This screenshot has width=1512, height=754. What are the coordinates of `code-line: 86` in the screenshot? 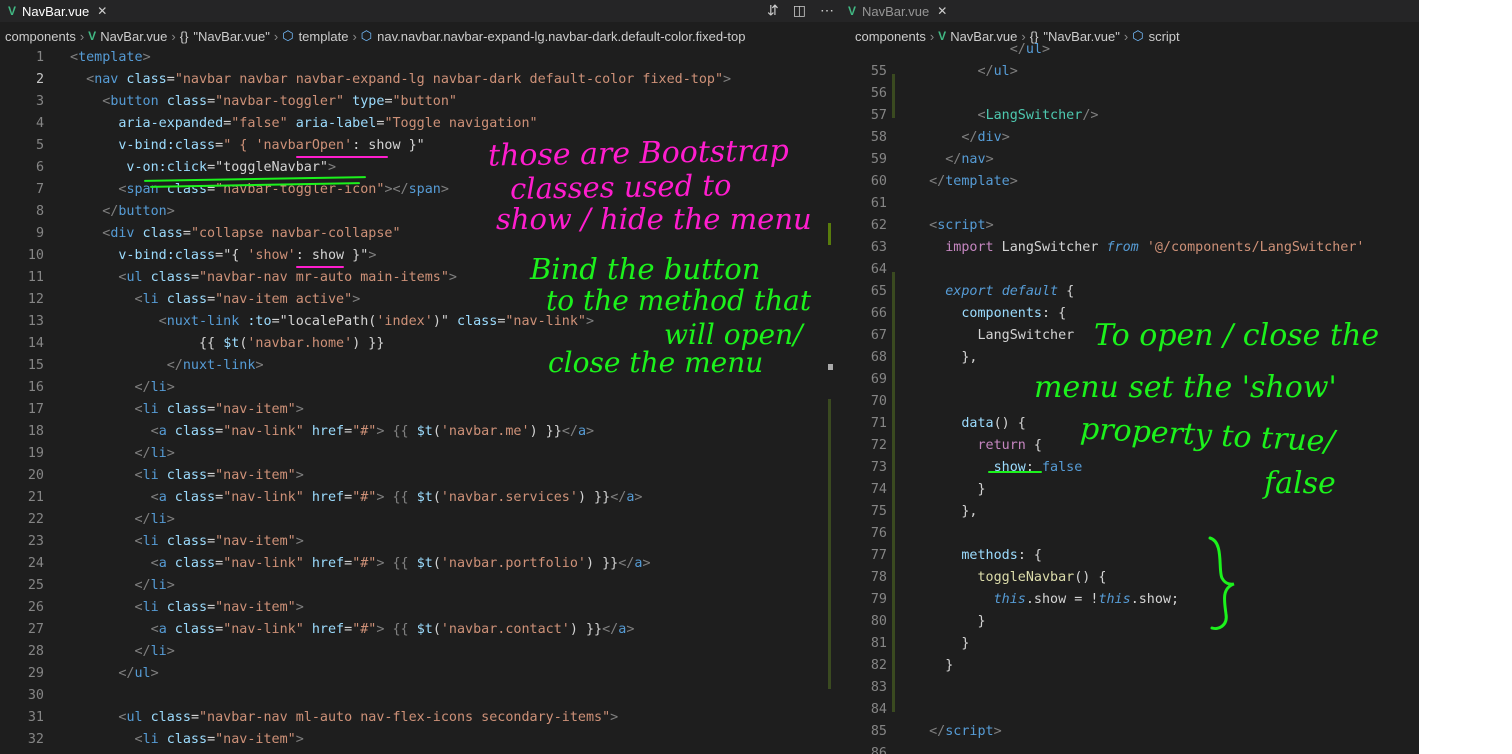 It's located at (1129, 748).